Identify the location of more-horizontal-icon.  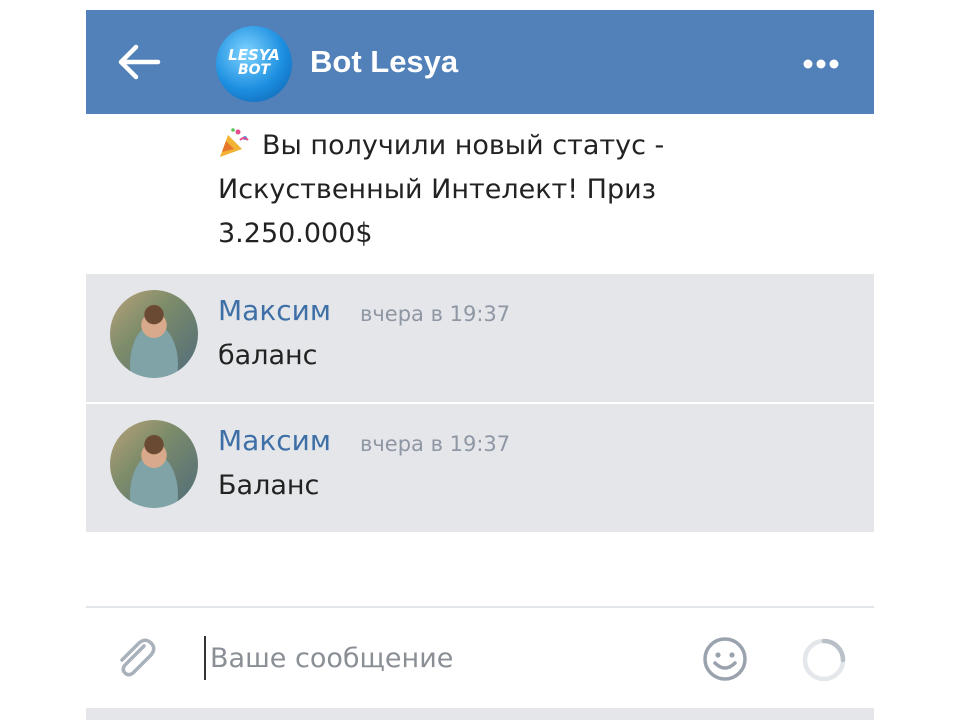
(821, 64).